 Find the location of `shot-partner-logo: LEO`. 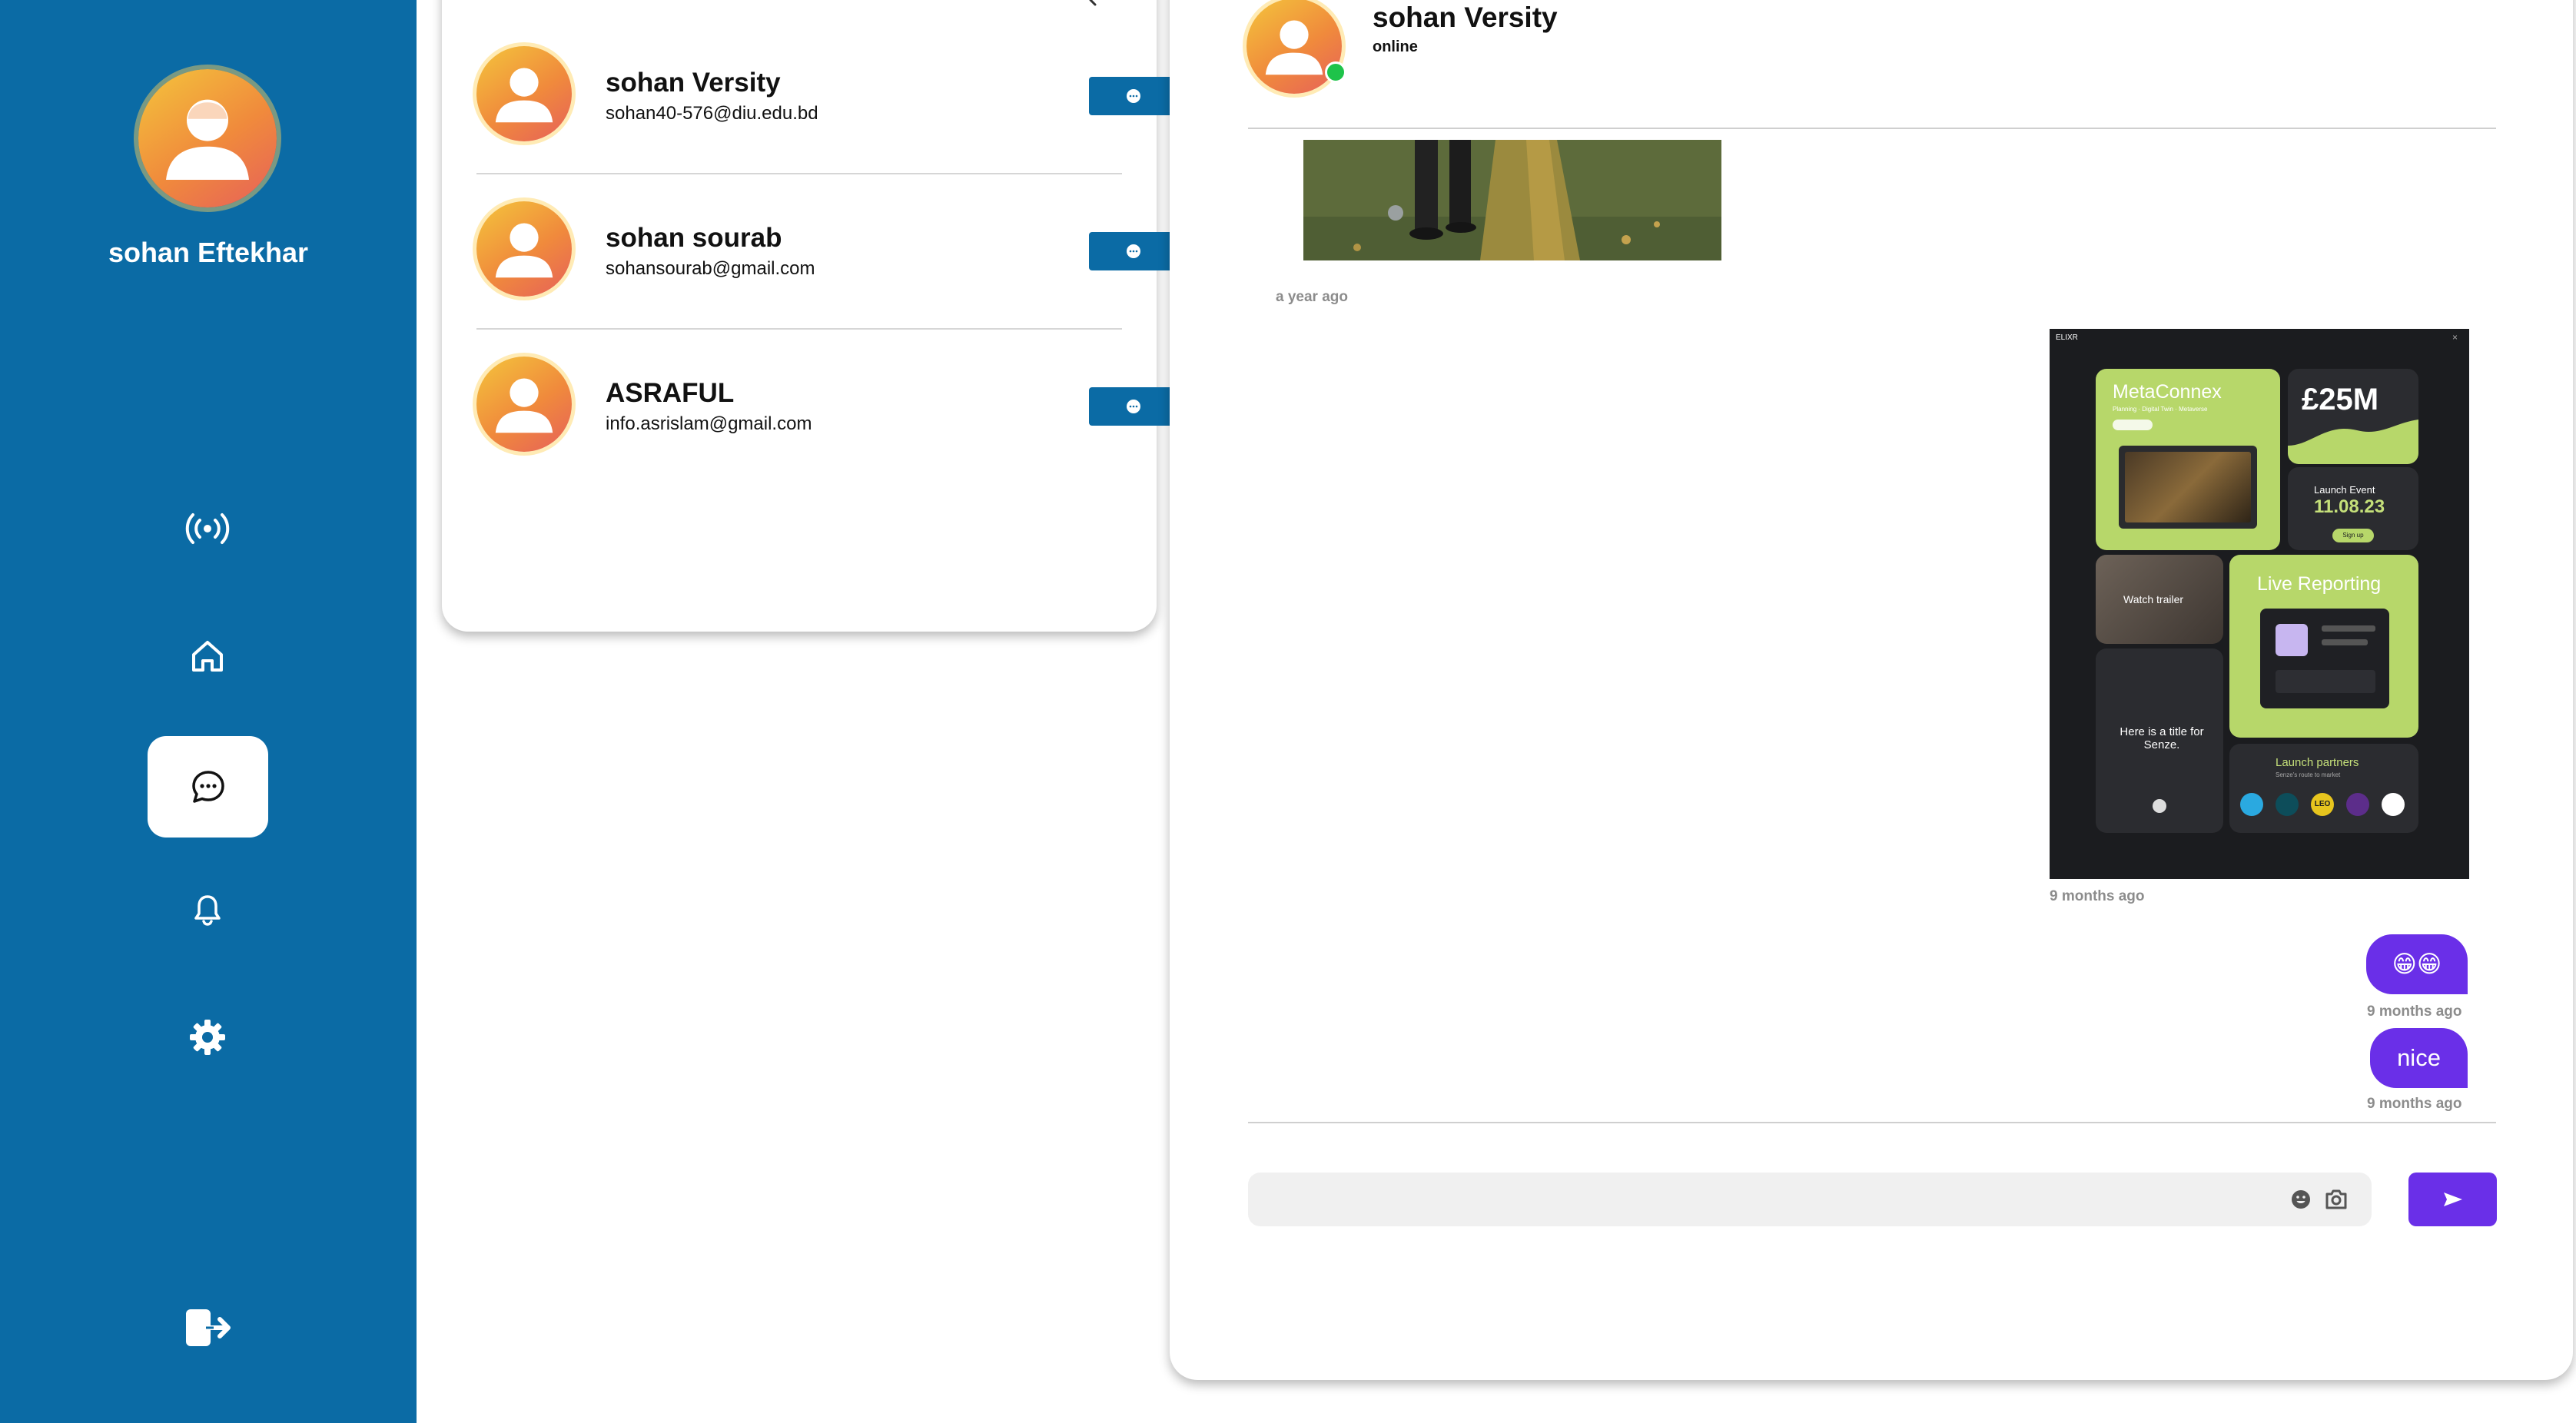

shot-partner-logo: LEO is located at coordinates (2322, 805).